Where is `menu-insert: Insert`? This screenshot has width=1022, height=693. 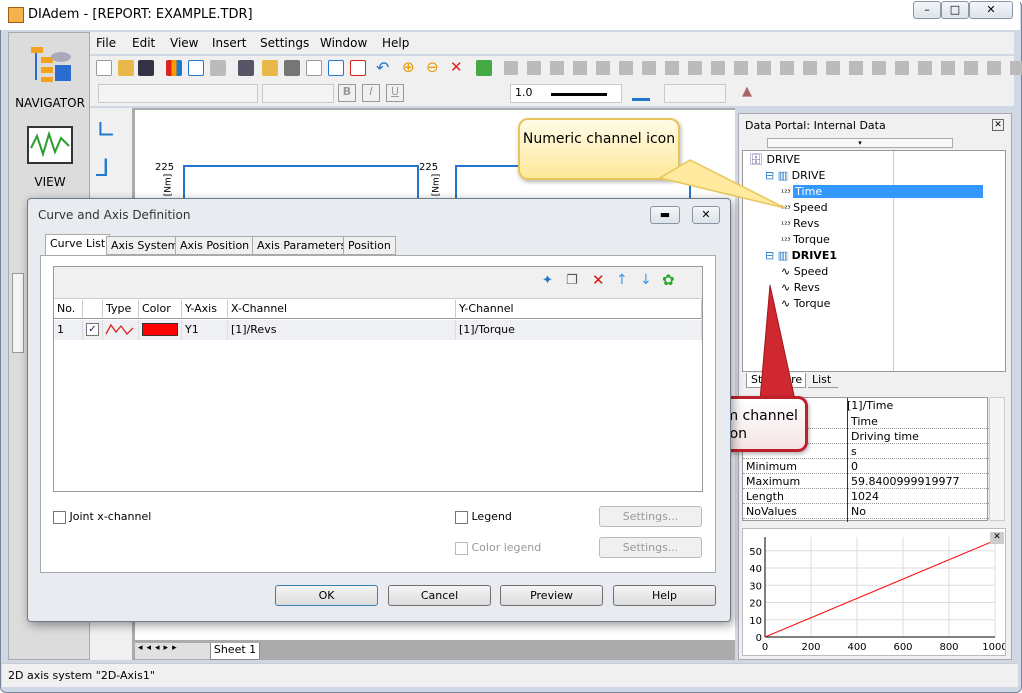 menu-insert: Insert is located at coordinates (229, 43).